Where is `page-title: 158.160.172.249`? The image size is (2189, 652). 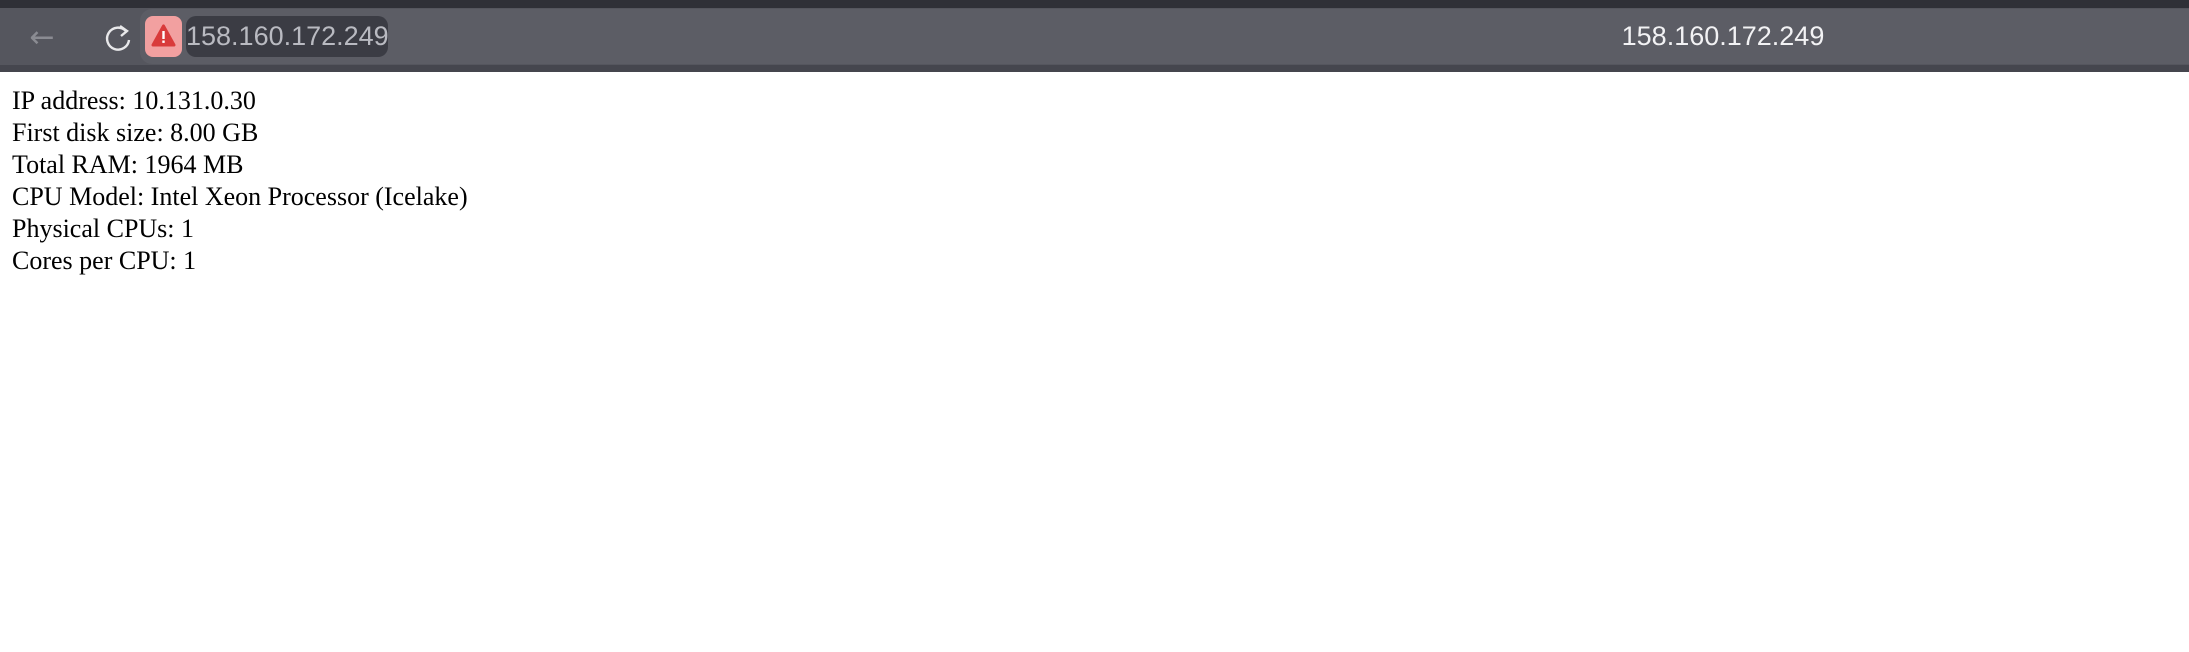
page-title: 158.160.172.249 is located at coordinates (1723, 36).